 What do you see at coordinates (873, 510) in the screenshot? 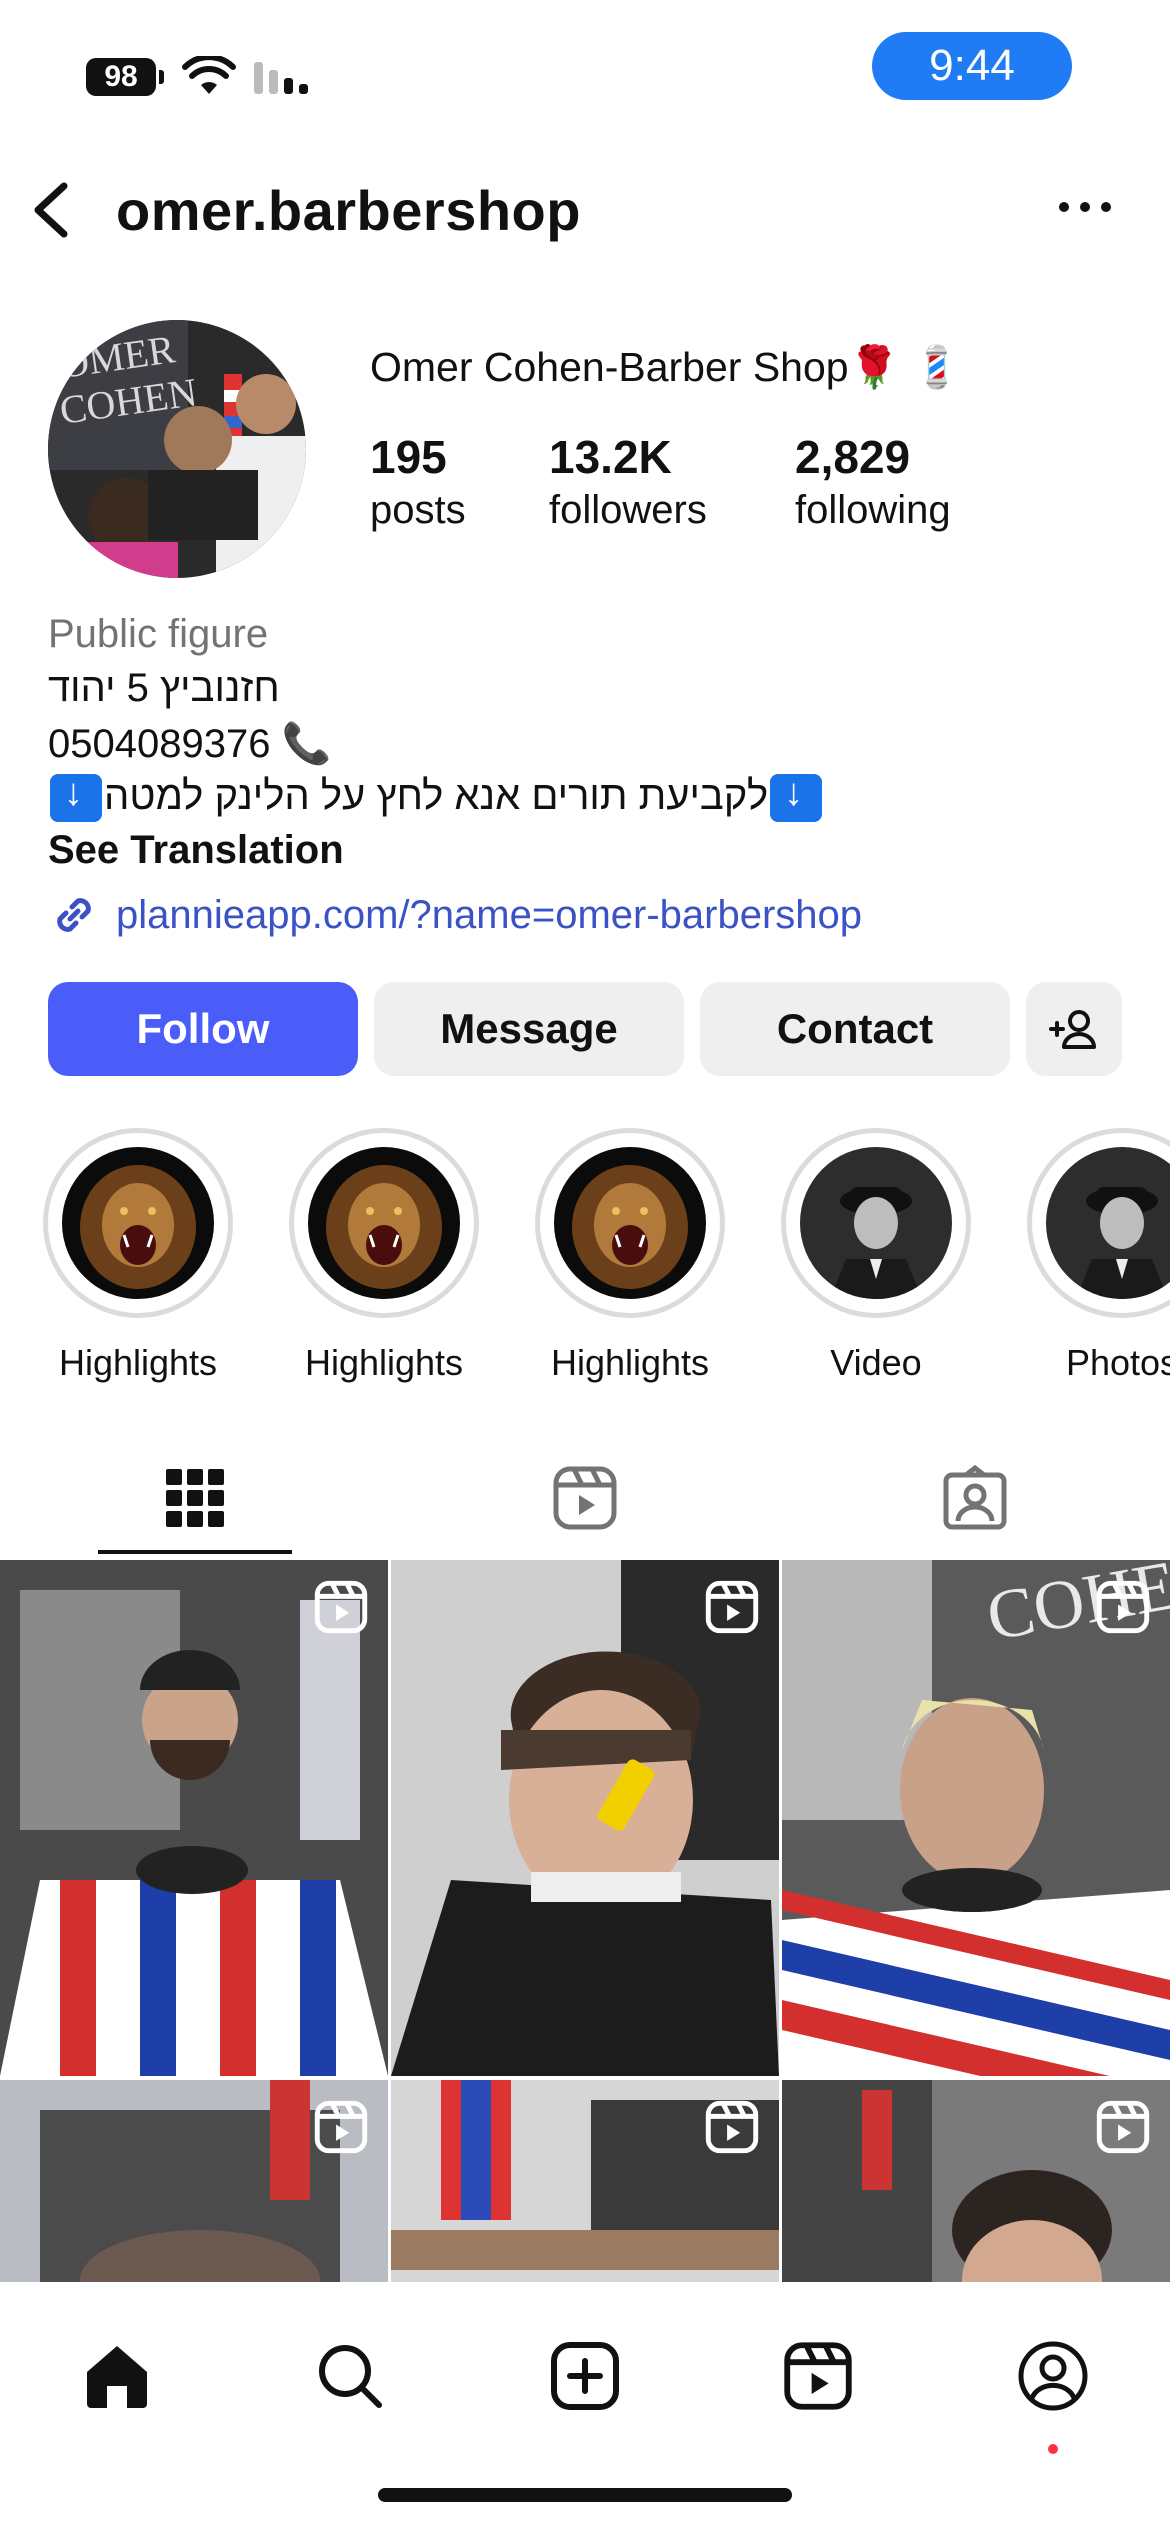
I see `following-label: following` at bounding box center [873, 510].